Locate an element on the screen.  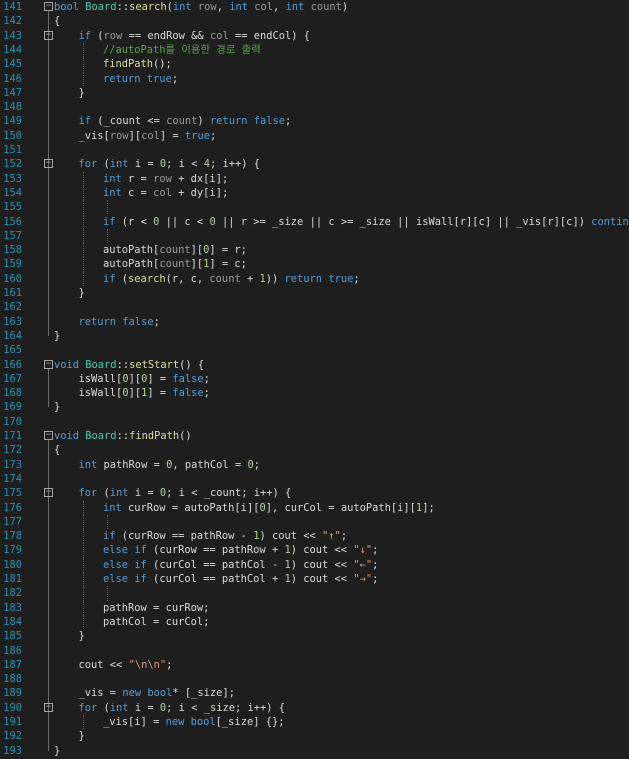
code-line: 148 is located at coordinates (314, 107).